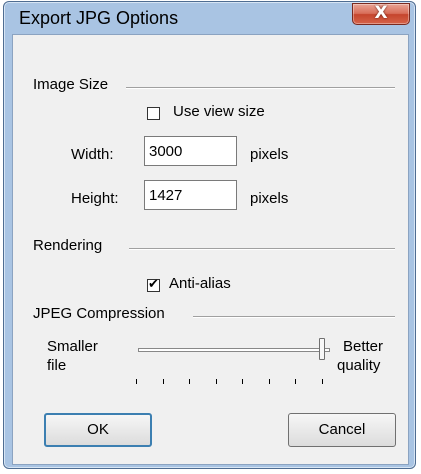 The width and height of the screenshot is (421, 474). Describe the element at coordinates (98, 430) in the screenshot. I see `ok-button: OK` at that location.